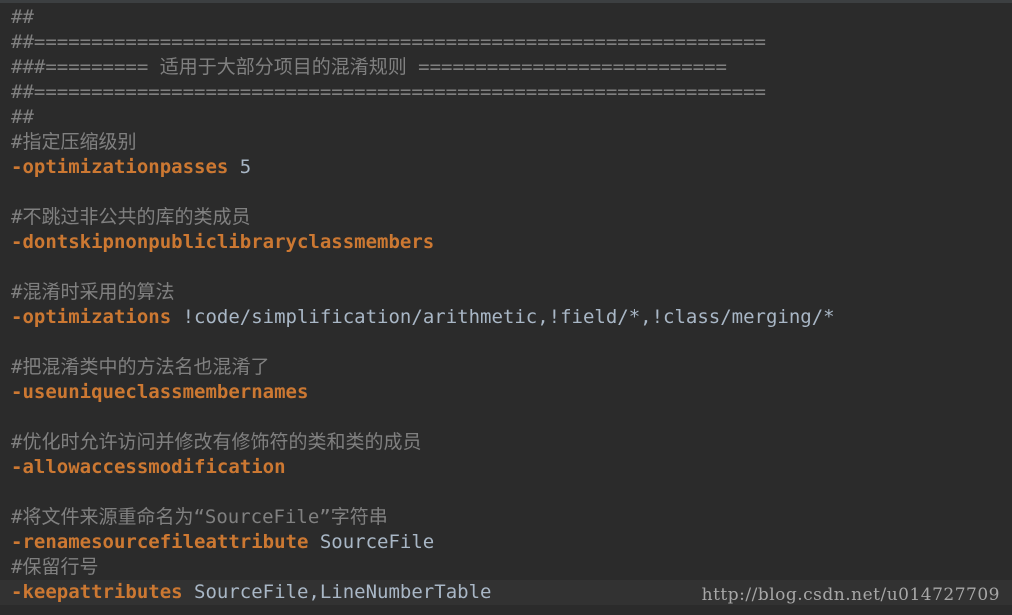 This screenshot has height=615, width=1012. I want to click on code-line-6: #指定压缩级别, so click(511, 142).